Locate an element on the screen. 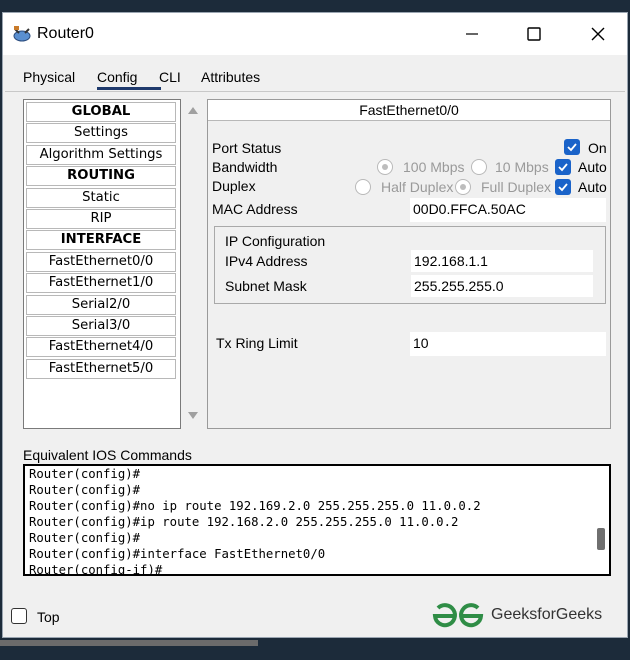  close-icon is located at coordinates (598, 34).